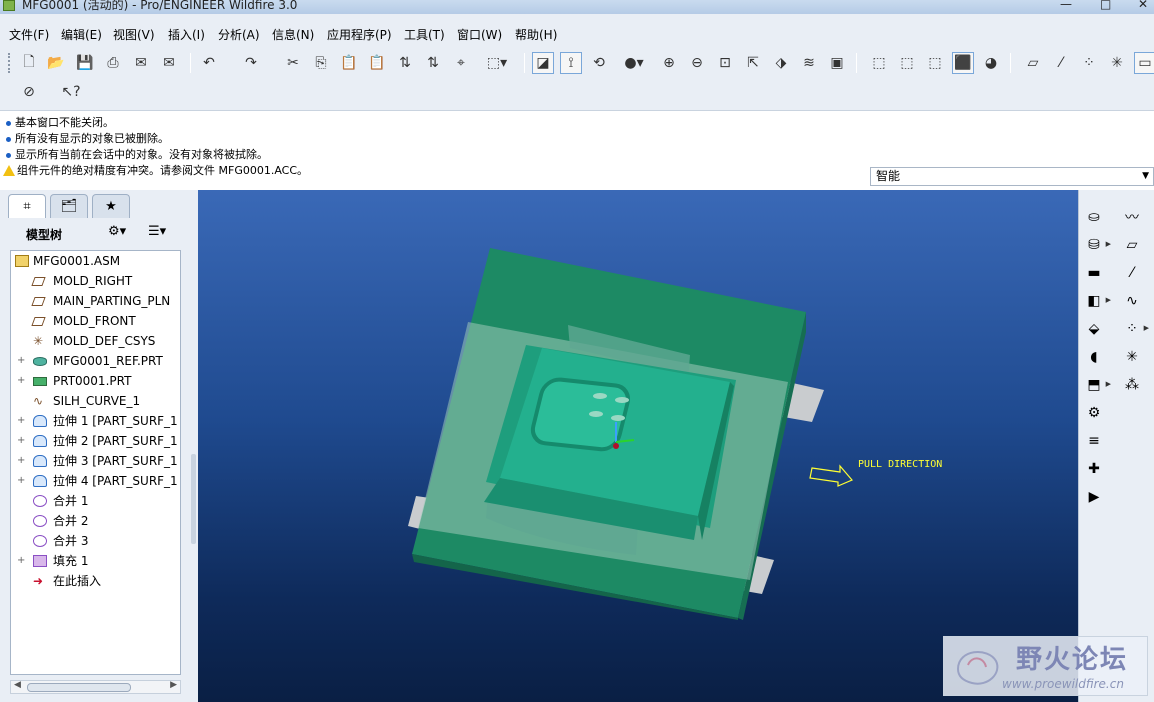  Describe the element at coordinates (1097, 245) in the screenshot. I see `silhouette-curve-icon: ⛁ ▶` at that location.